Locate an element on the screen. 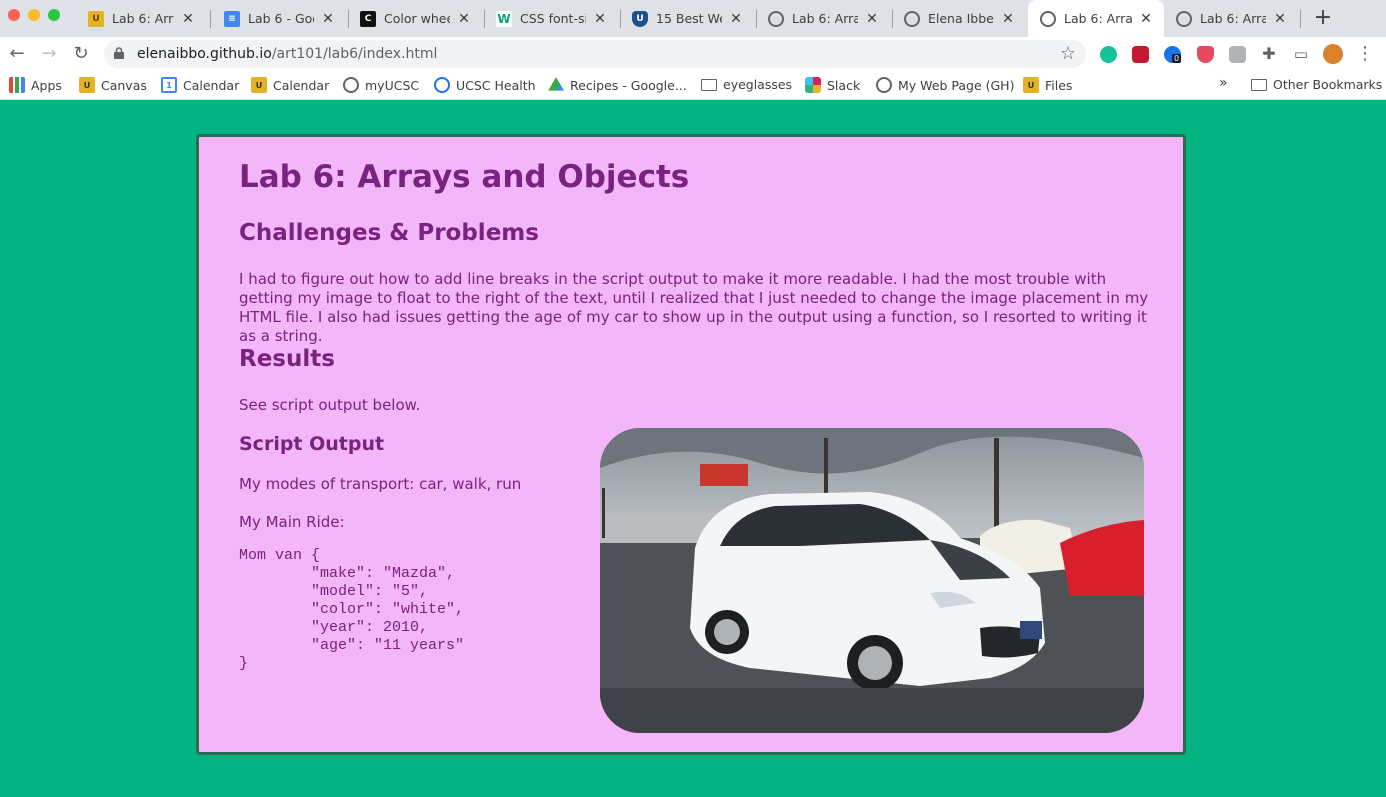  canva-icon: C is located at coordinates (368, 18).